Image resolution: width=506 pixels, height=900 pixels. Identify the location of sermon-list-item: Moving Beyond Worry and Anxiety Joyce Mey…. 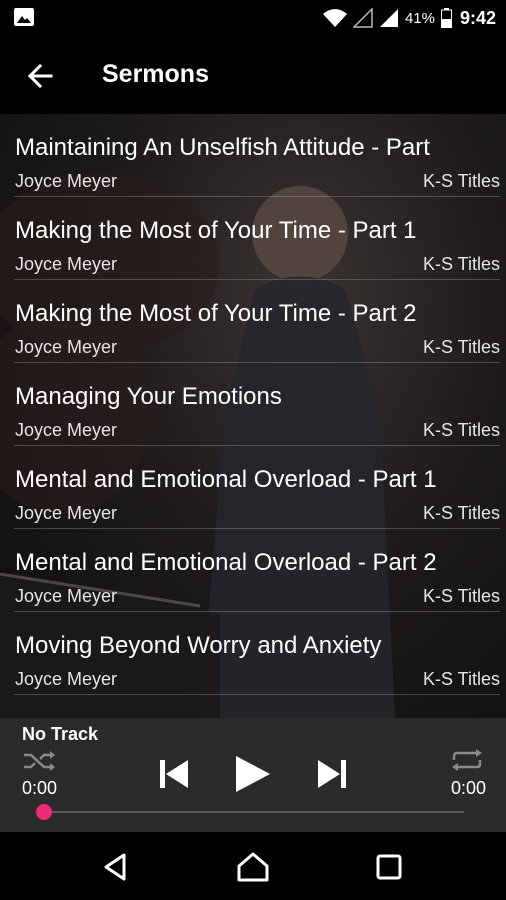
(257, 653).